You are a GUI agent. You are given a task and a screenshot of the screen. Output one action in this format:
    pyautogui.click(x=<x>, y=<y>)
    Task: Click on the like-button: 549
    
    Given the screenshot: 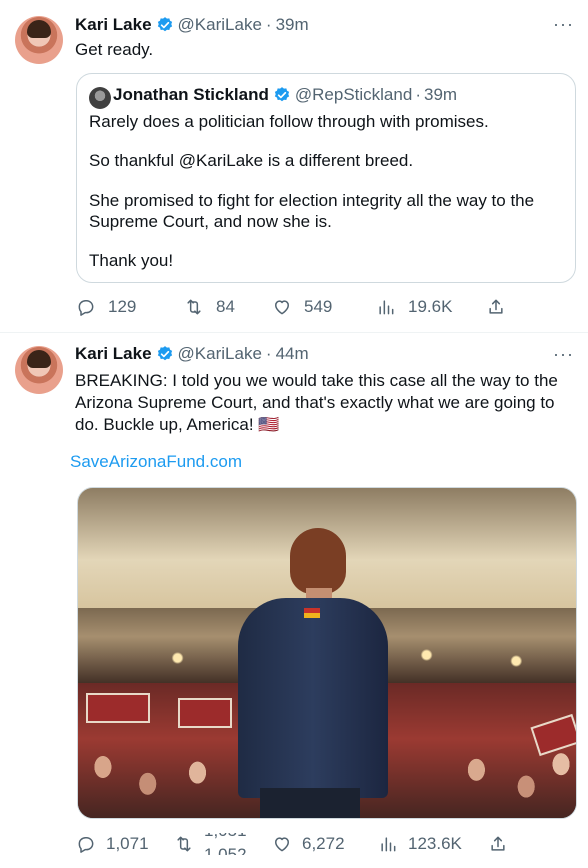 What is the action you would take?
    pyautogui.click(x=324, y=307)
    